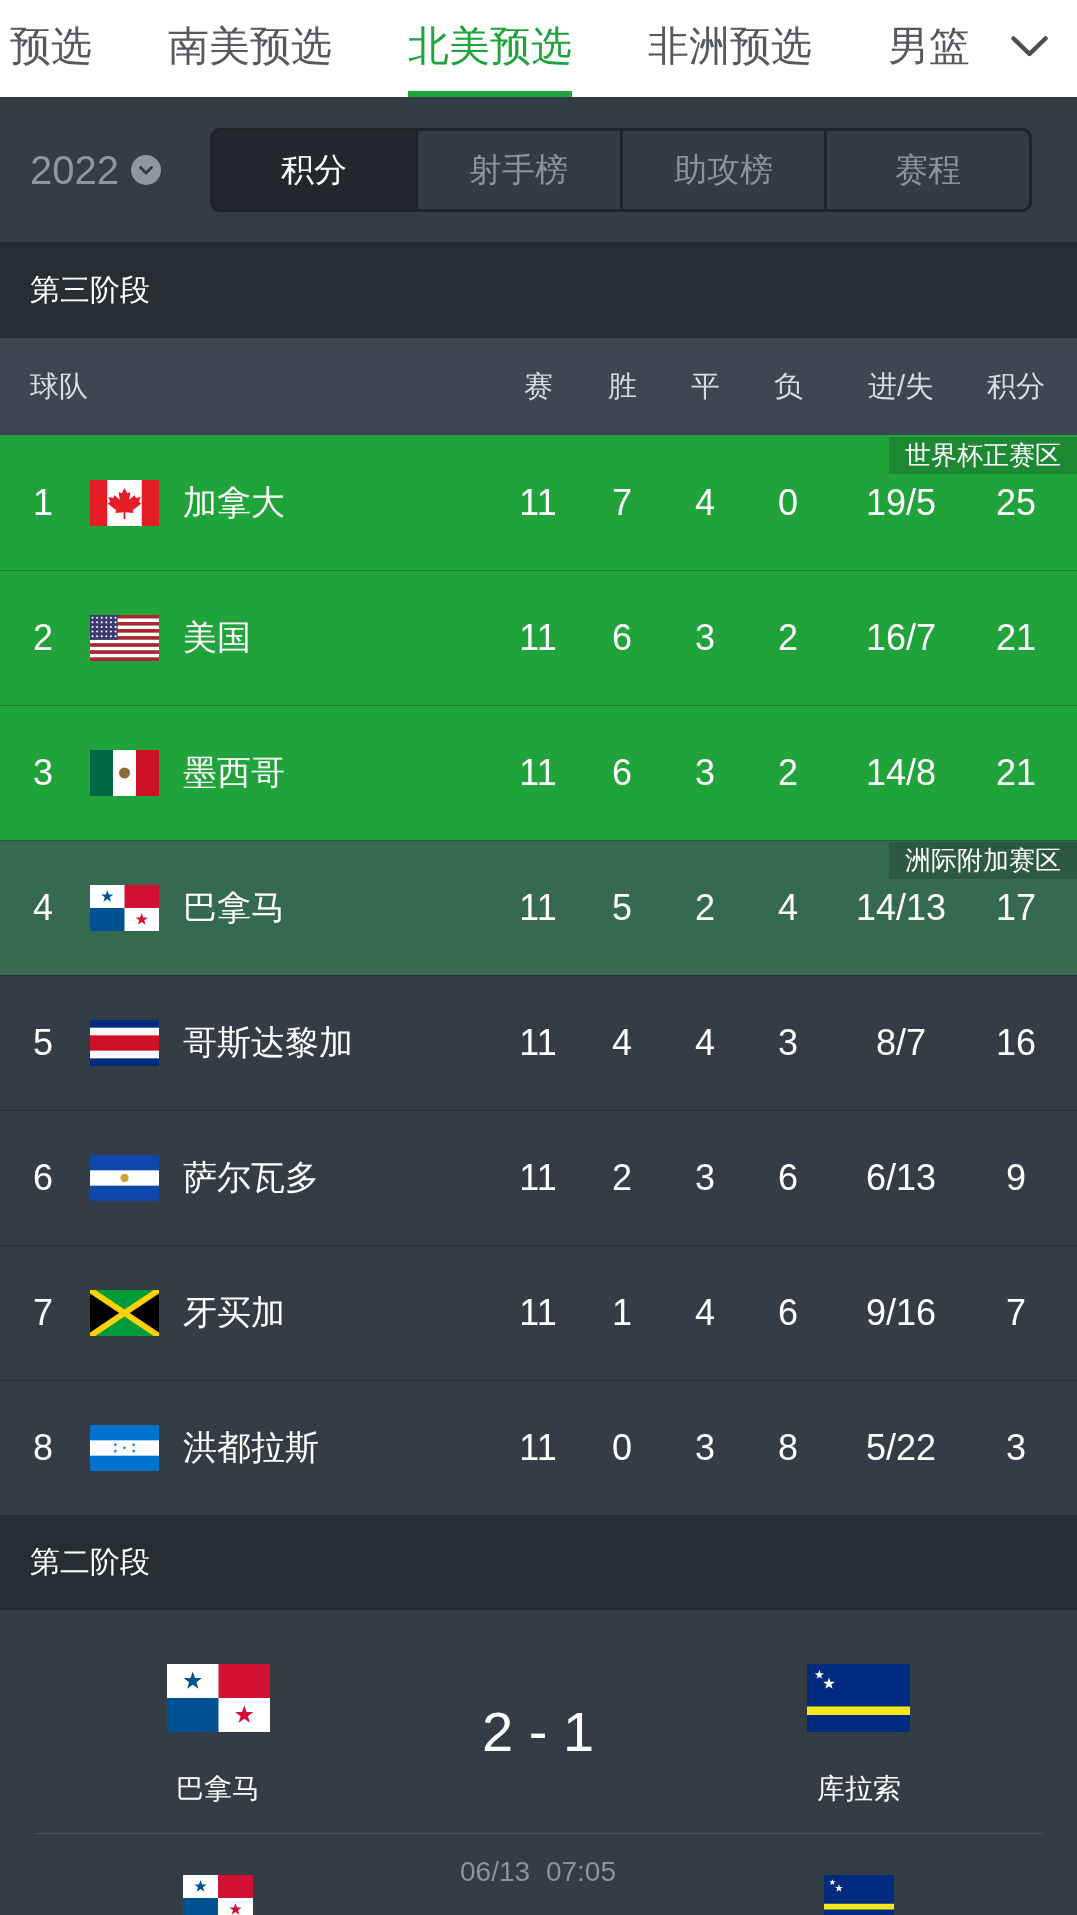 This screenshot has height=1915, width=1077. Describe the element at coordinates (929, 48) in the screenshot. I see `league-tab: 男篮` at that location.